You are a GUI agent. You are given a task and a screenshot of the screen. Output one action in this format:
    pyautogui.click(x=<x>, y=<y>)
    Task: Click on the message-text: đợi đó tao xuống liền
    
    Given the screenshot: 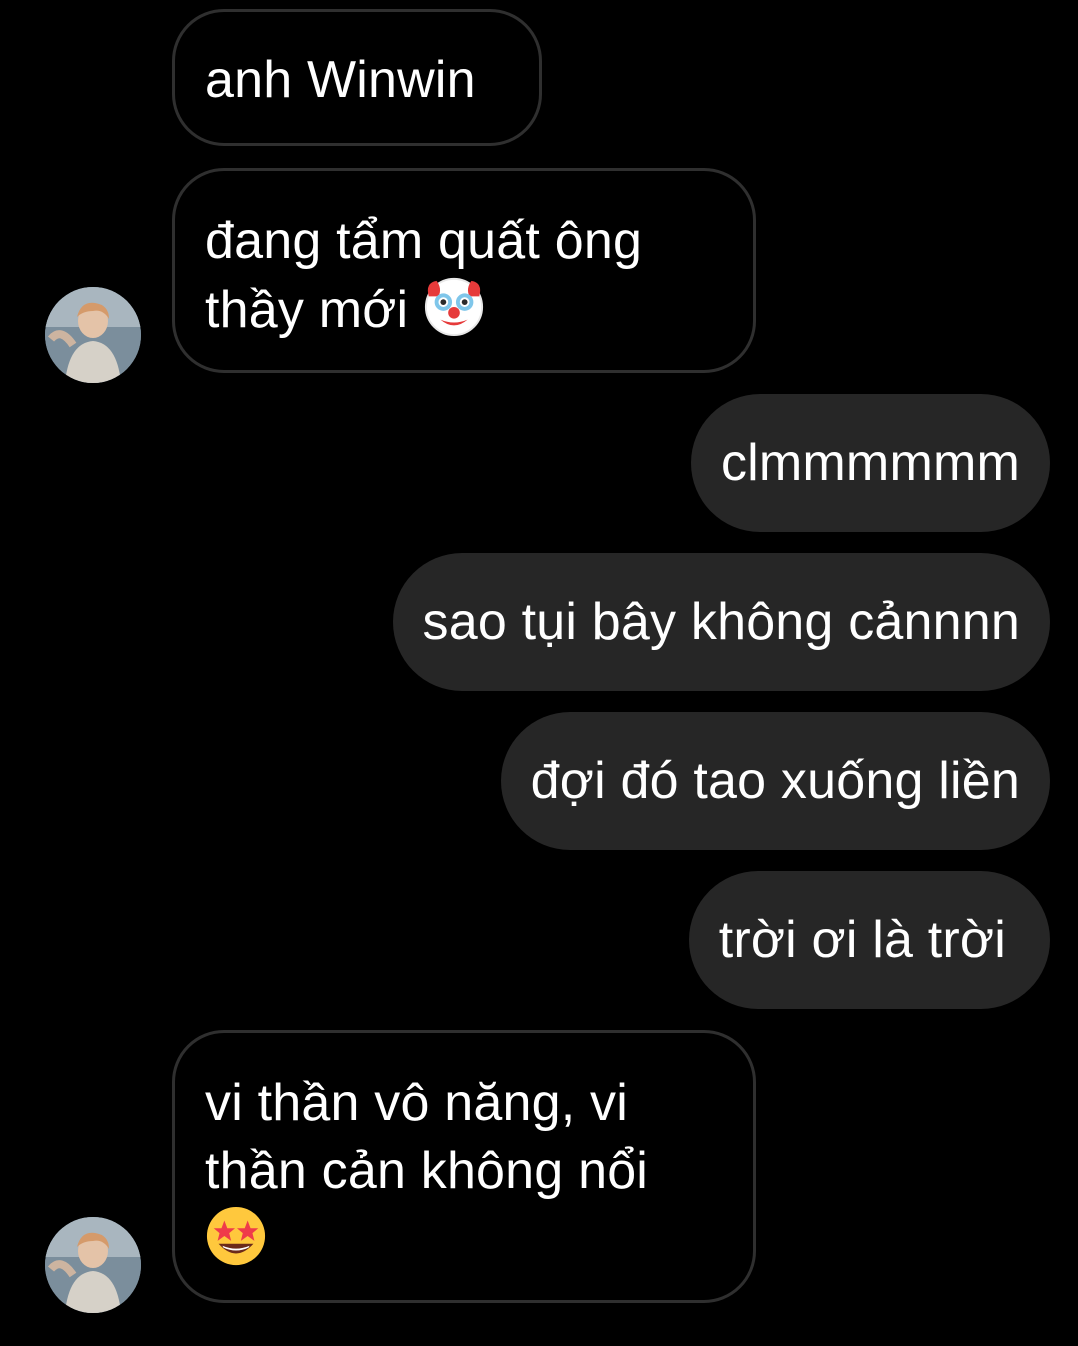 What is the action you would take?
    pyautogui.click(x=775, y=781)
    